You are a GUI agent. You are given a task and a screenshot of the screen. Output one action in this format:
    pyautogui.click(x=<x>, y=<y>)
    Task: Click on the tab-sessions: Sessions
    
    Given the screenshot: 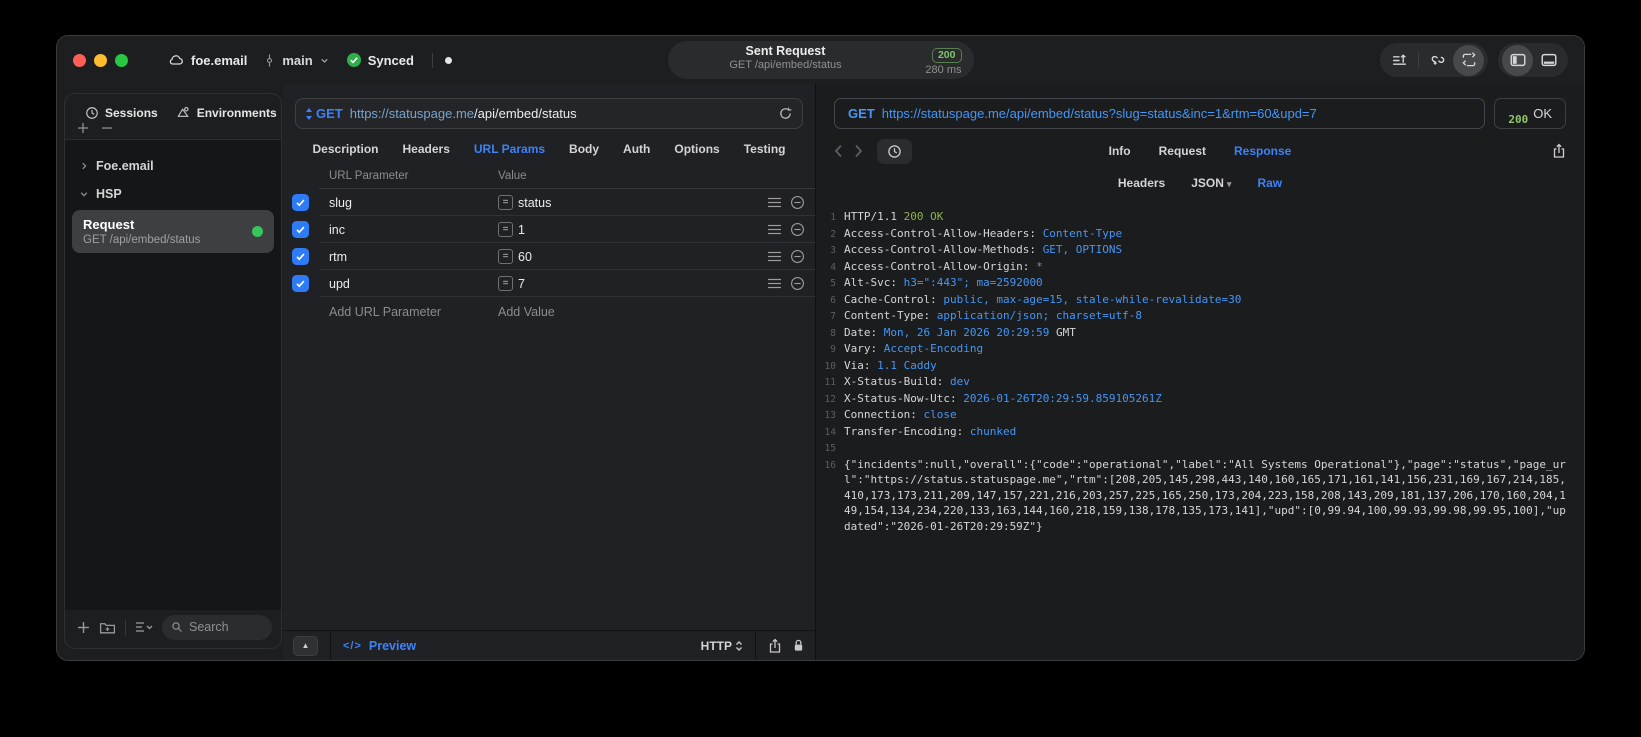 What is the action you would take?
    pyautogui.click(x=121, y=113)
    